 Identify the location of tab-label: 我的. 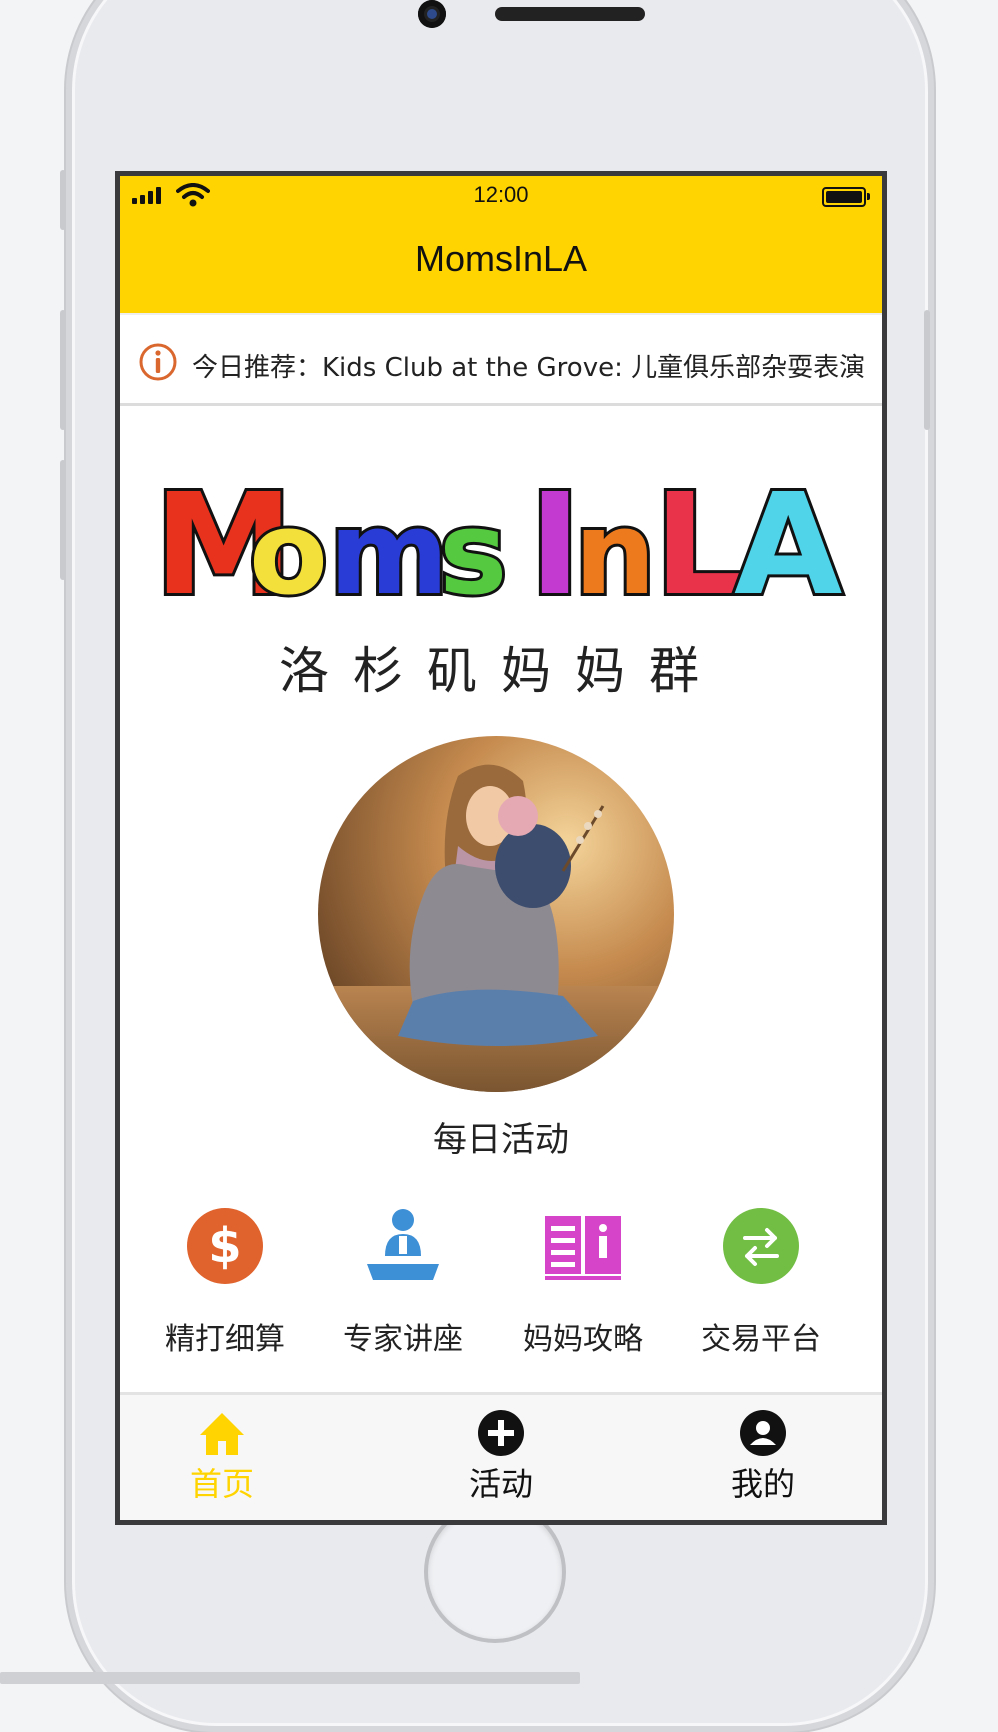
(762, 1484).